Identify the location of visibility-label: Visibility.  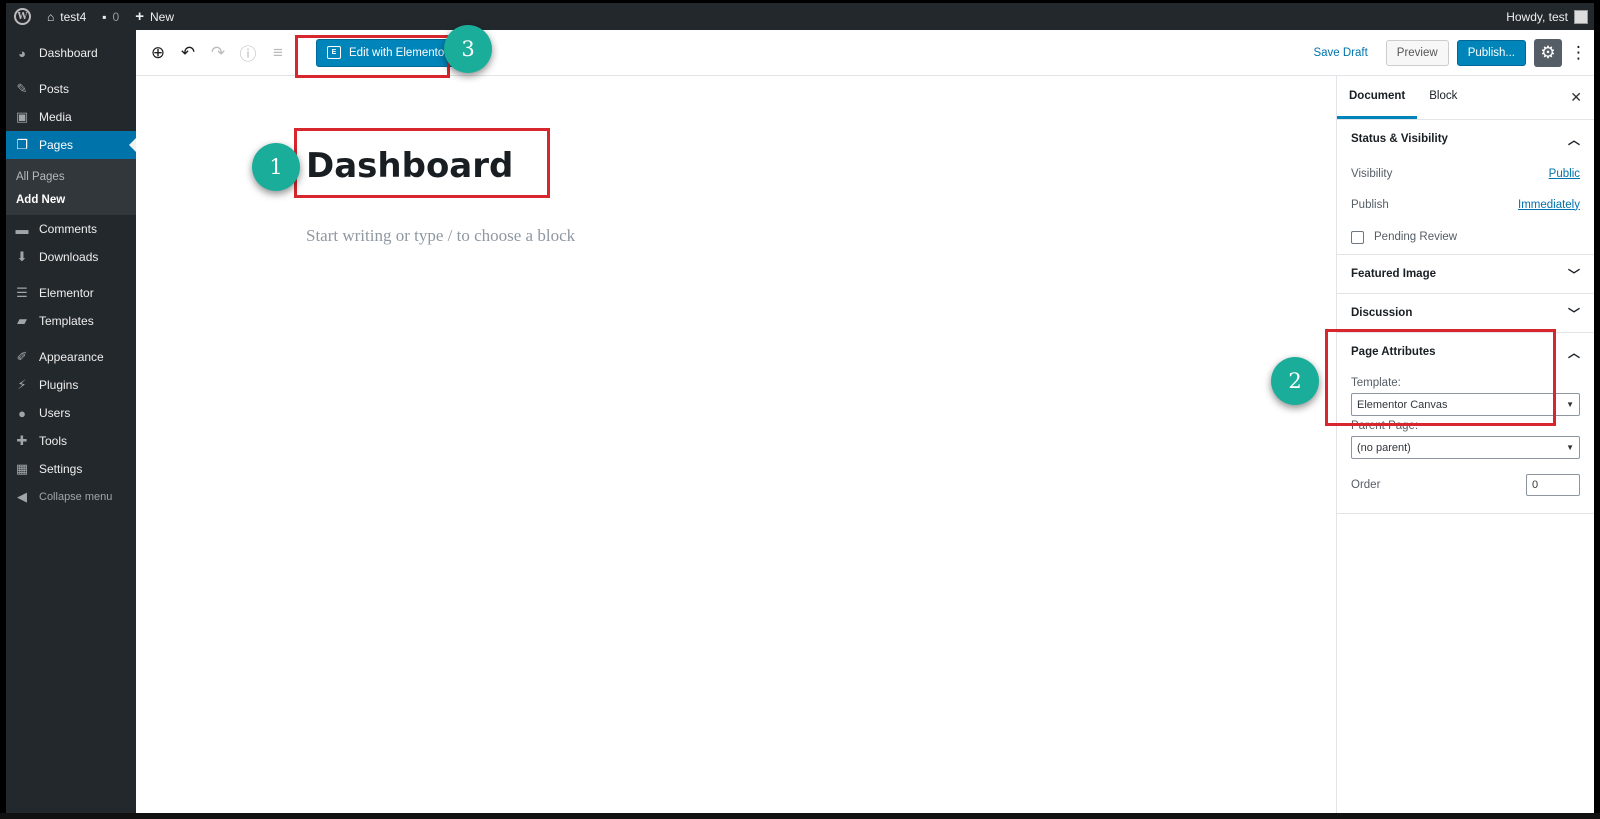
(1372, 173).